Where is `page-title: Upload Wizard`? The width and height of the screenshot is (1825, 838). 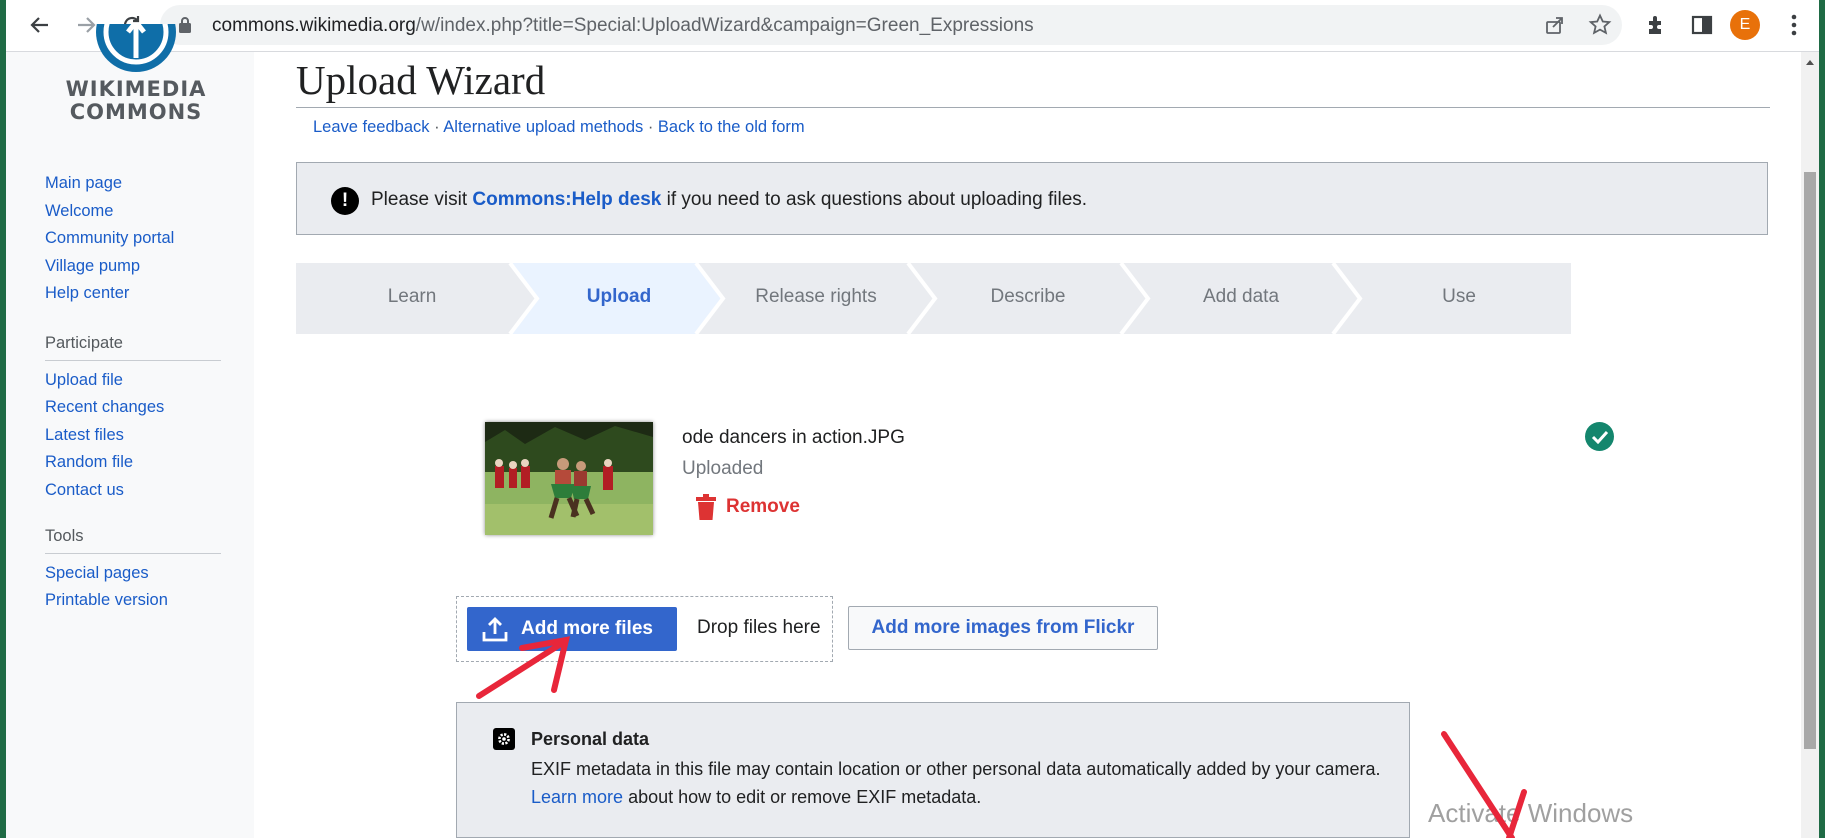
page-title: Upload Wizard is located at coordinates (421, 80).